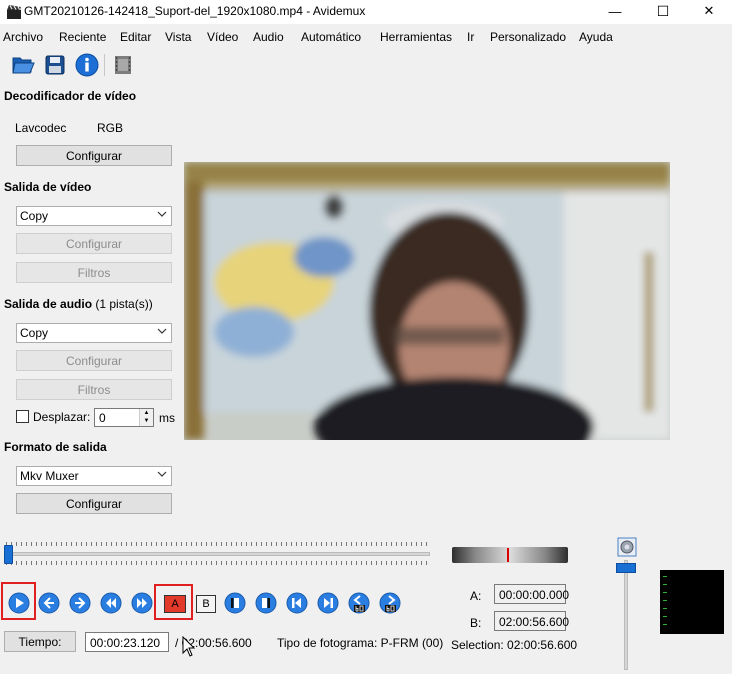 Image resolution: width=732 pixels, height=674 pixels. I want to click on save-icon, so click(55, 65).